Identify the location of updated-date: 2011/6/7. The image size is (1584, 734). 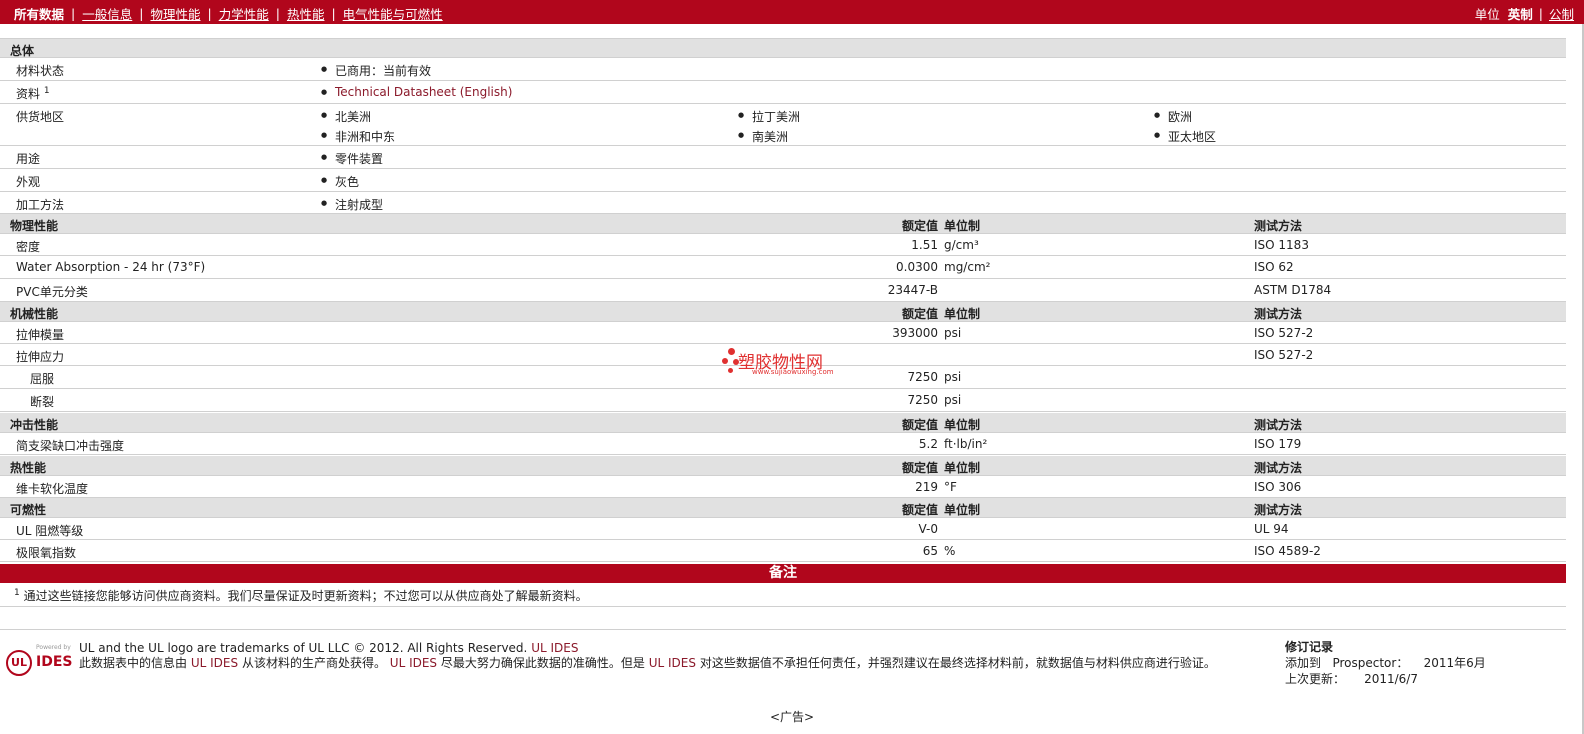
(1391, 679).